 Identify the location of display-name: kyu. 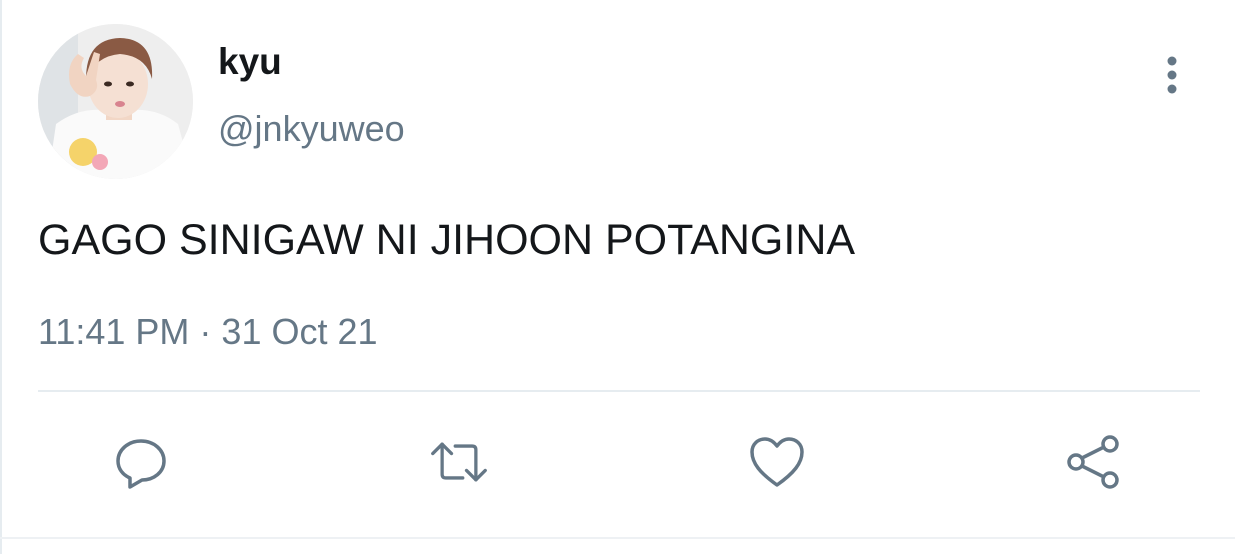
(250, 62).